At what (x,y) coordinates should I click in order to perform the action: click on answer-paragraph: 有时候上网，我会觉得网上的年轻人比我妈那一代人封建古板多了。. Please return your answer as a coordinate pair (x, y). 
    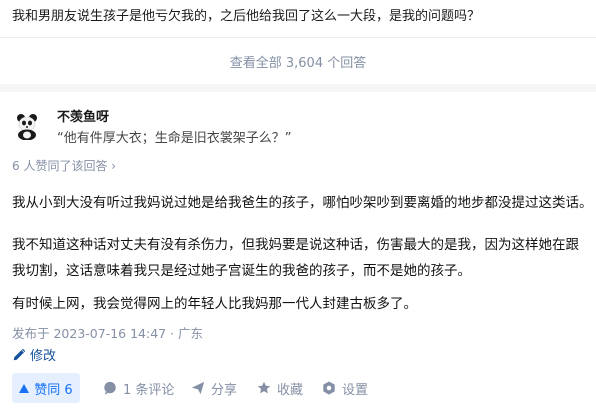
    Looking at the image, I should click on (214, 304).